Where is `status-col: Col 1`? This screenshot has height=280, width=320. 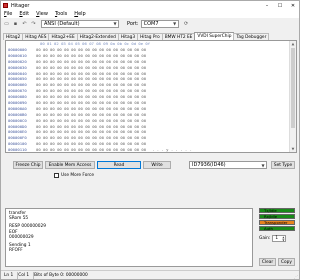
status-col: Col 1 is located at coordinates (24, 275).